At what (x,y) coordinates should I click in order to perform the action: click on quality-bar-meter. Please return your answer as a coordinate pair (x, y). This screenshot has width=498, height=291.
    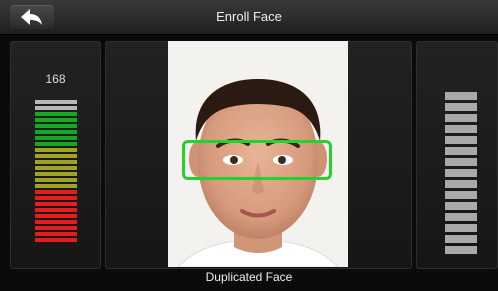
    Looking at the image, I should click on (56, 172).